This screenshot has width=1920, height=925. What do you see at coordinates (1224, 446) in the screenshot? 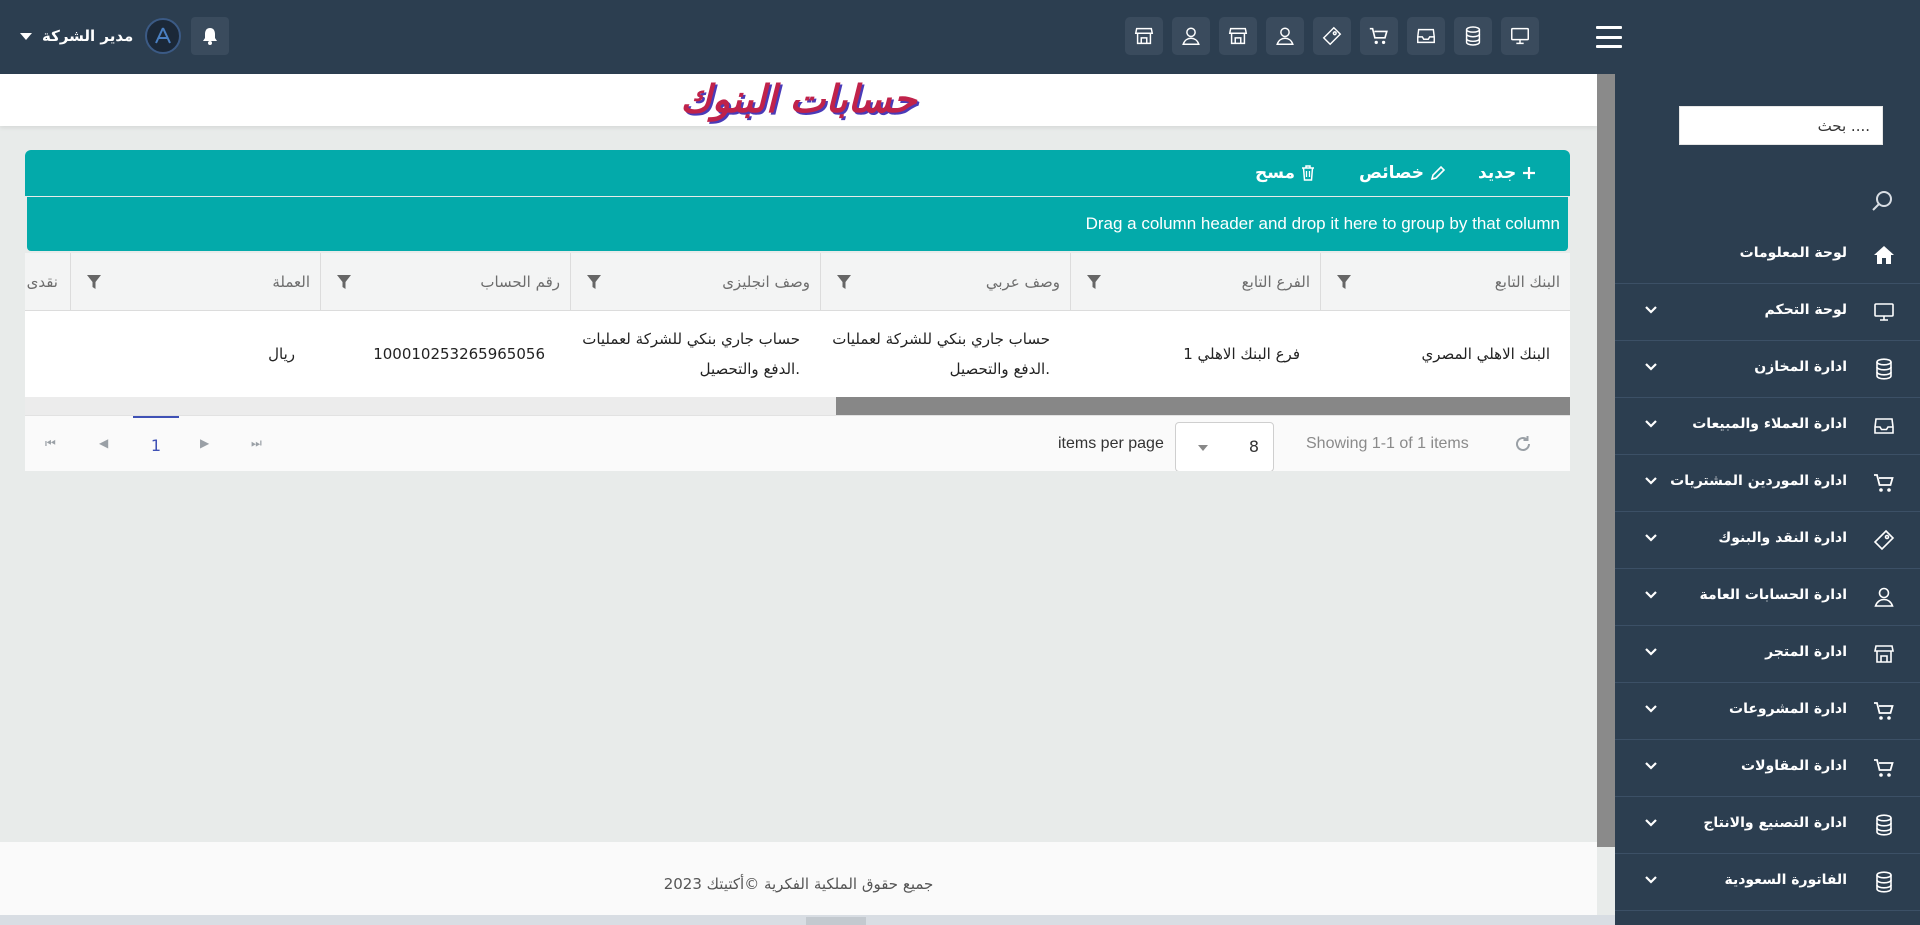
I see `items-per-page-select: 8` at bounding box center [1224, 446].